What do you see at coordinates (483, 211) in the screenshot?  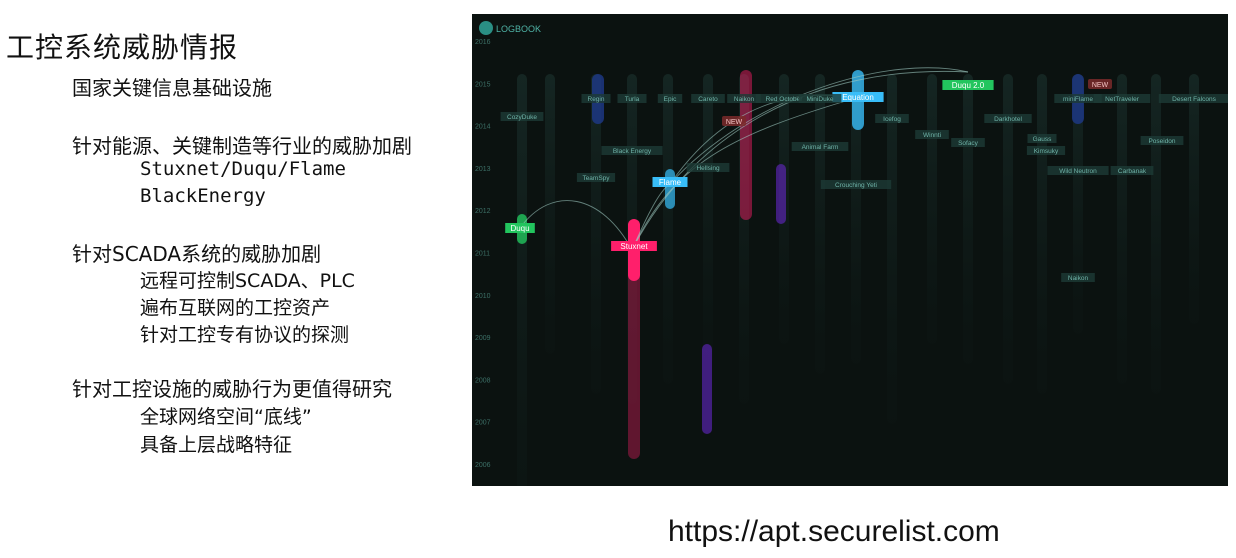 I see `year-label: 2012` at bounding box center [483, 211].